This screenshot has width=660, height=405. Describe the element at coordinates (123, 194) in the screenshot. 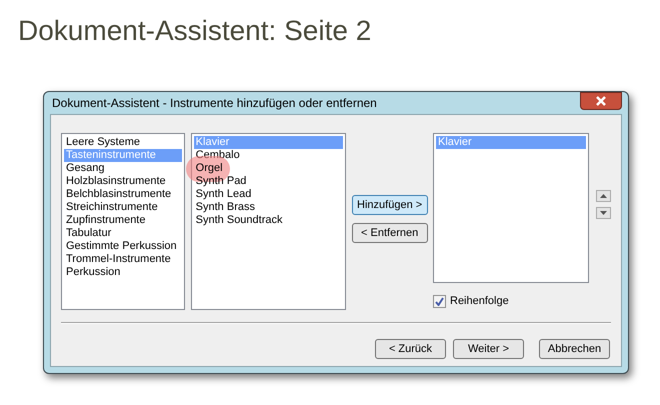

I see `list-item: Belchblasinstrumente` at that location.